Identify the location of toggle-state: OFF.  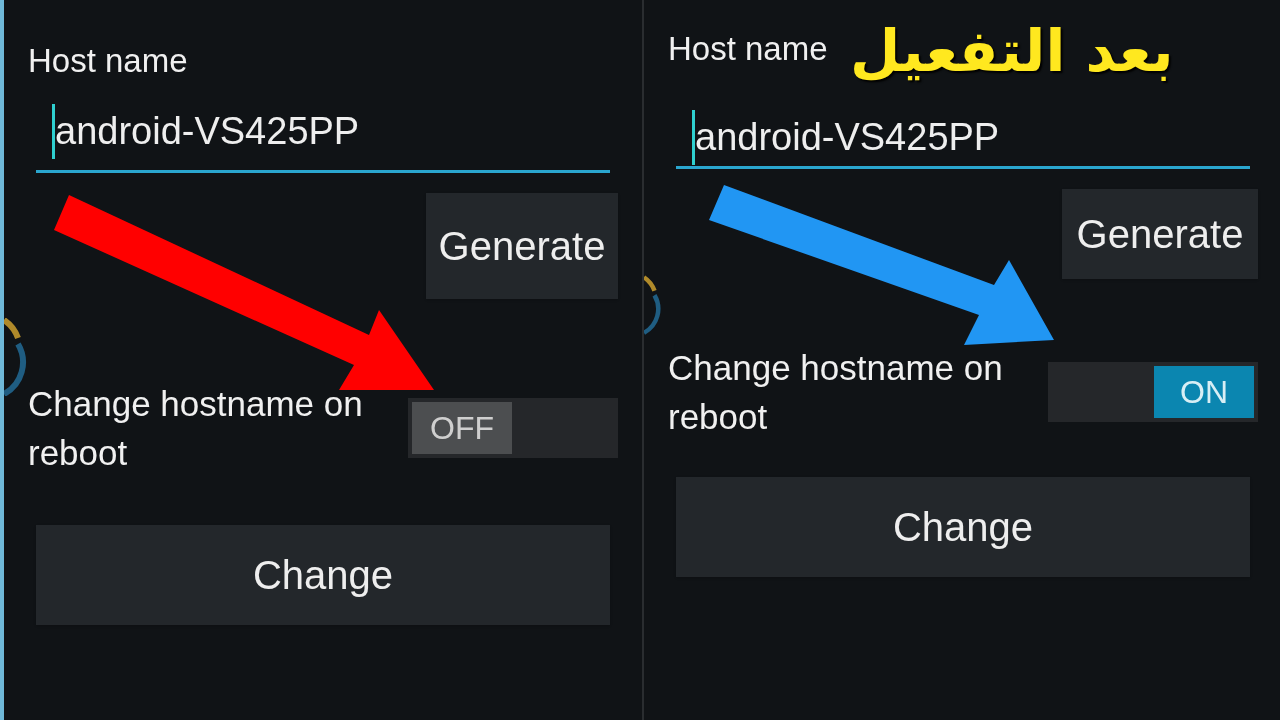
(462, 429).